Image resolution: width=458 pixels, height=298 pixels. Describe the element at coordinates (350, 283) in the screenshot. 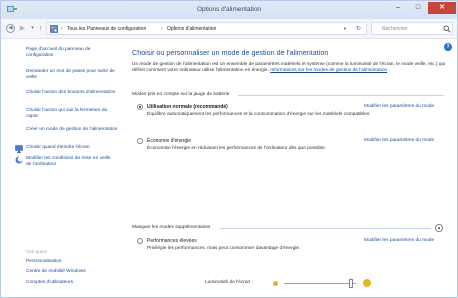

I see `brightness-slider-thumb` at that location.